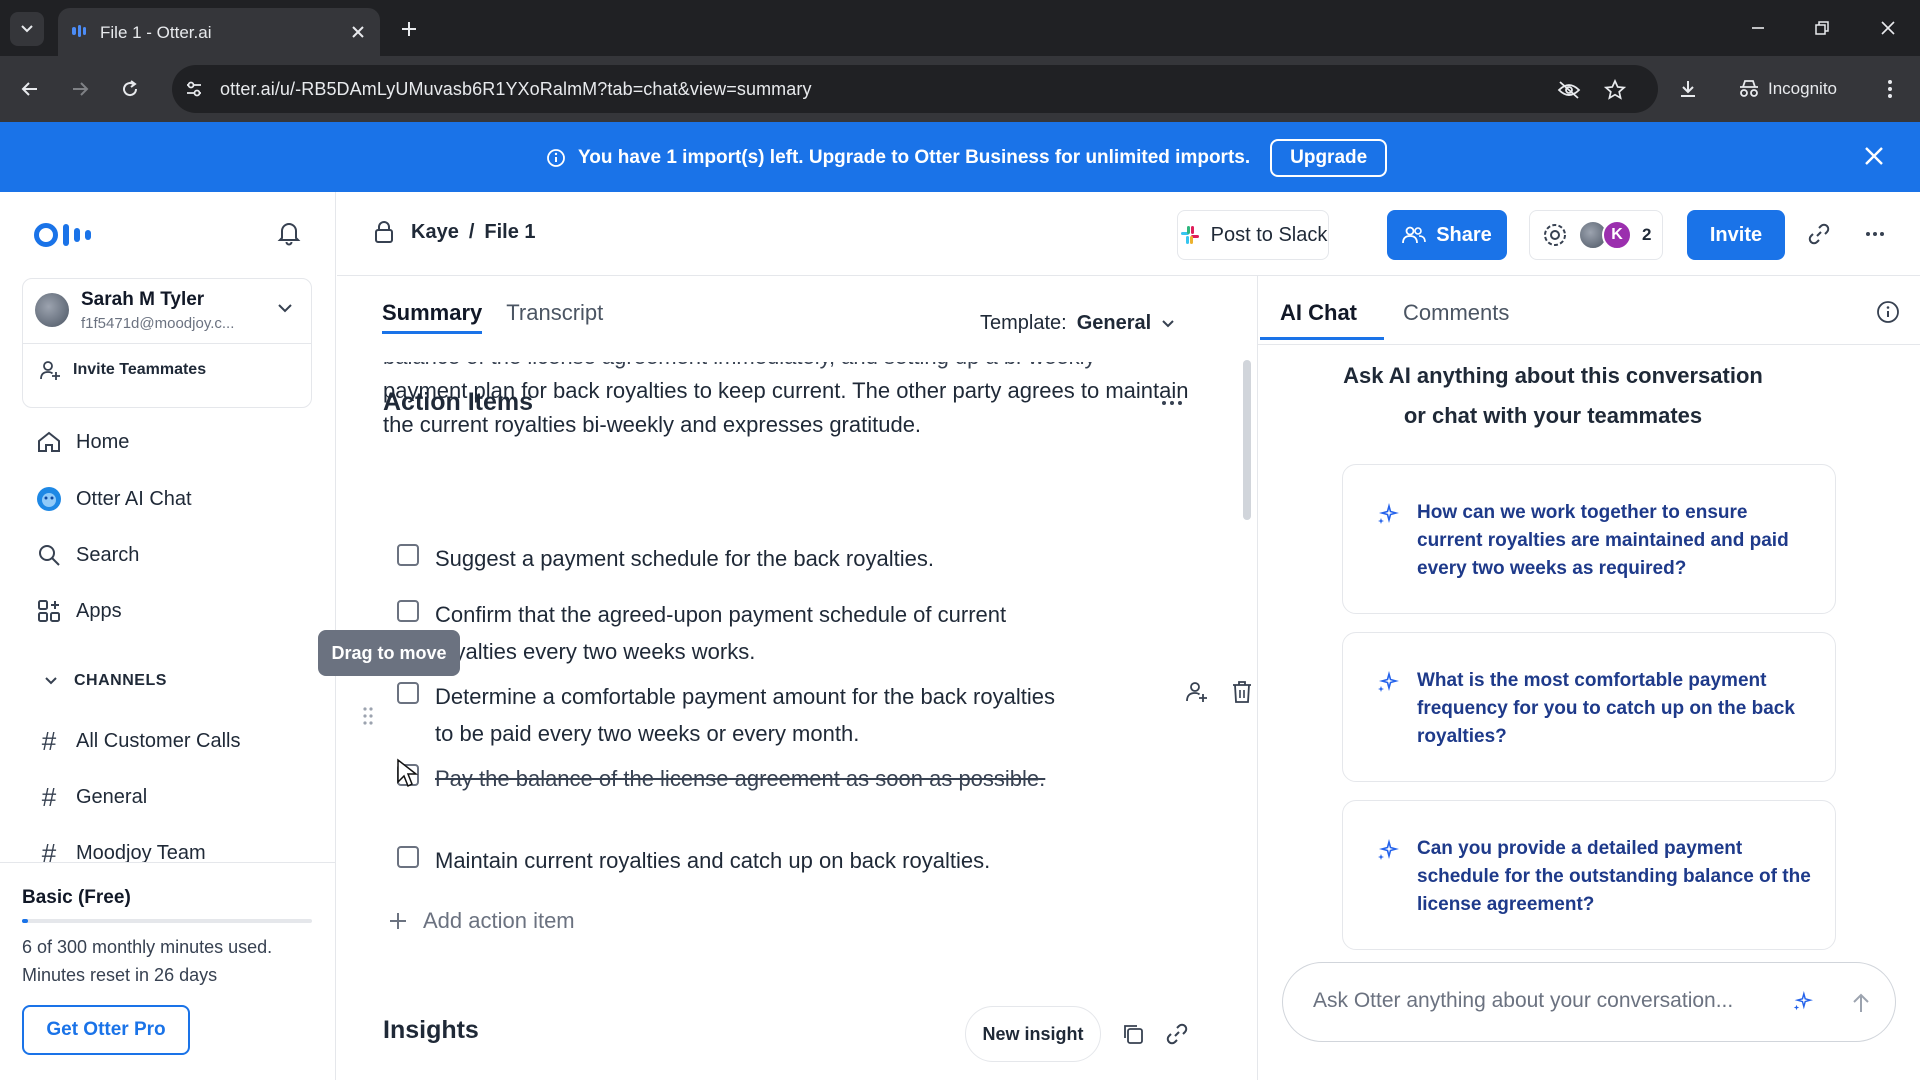 The image size is (1920, 1080). Describe the element at coordinates (1247, 440) in the screenshot. I see `summary-scrollbar` at that location.